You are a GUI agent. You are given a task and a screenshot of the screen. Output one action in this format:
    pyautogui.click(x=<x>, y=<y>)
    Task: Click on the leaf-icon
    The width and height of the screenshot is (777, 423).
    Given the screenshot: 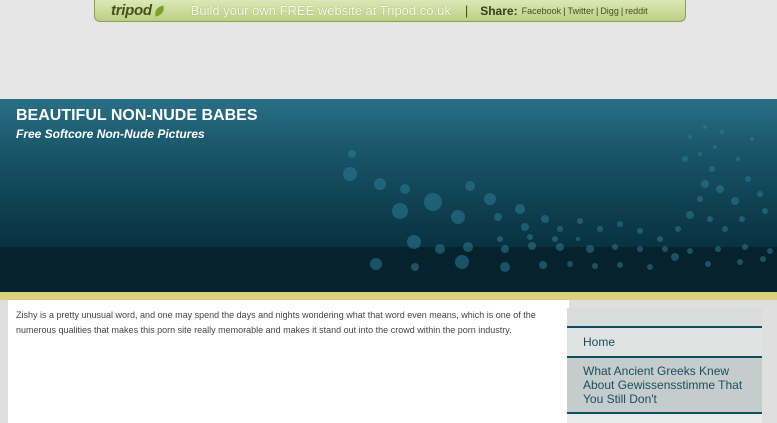 What is the action you would take?
    pyautogui.click(x=159, y=10)
    